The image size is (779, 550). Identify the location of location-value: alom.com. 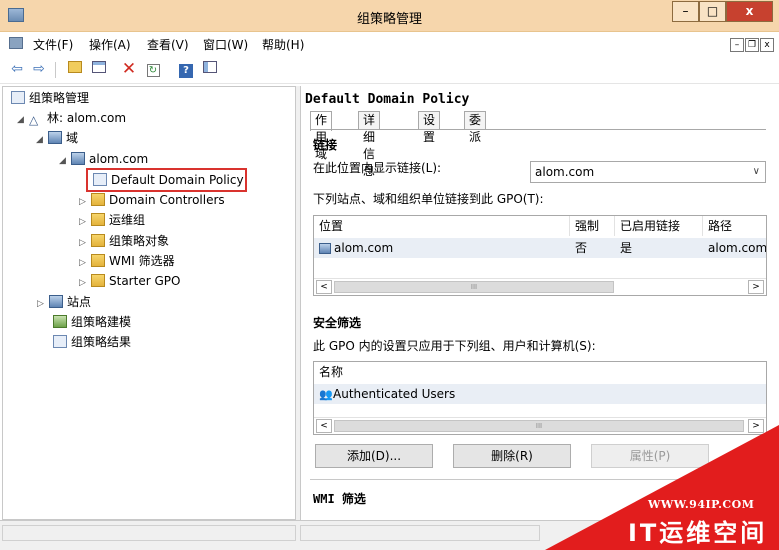
(565, 172).